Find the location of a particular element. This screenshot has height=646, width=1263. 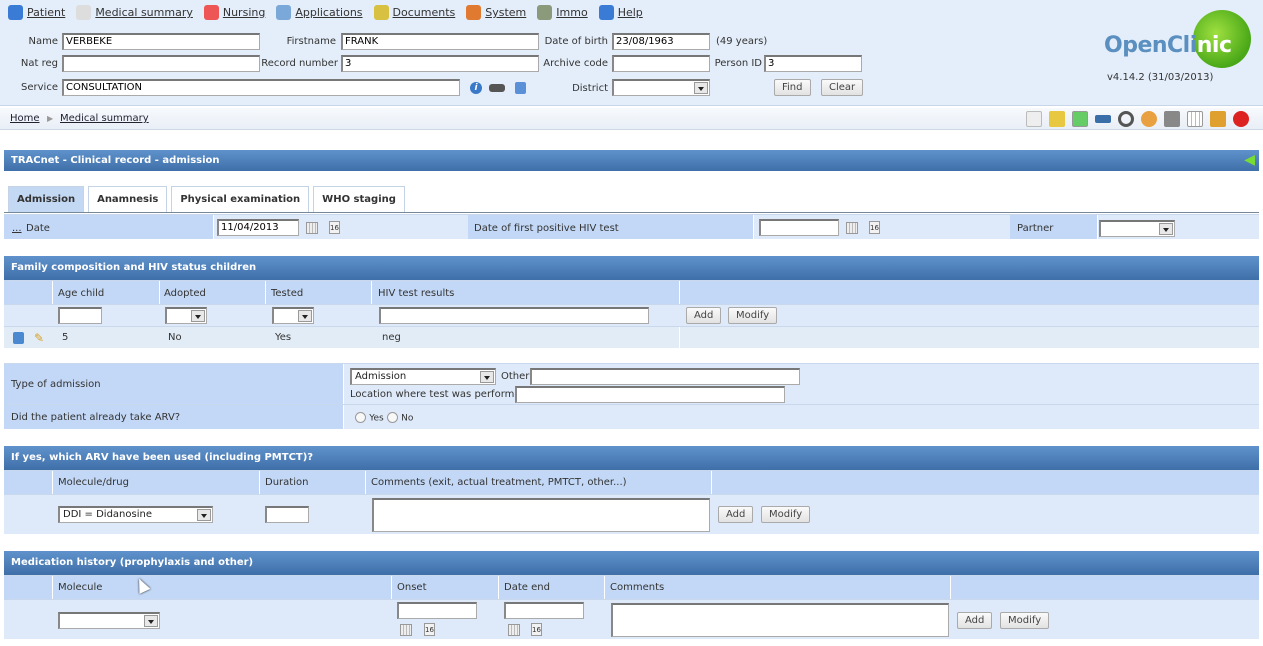

firstname-label: Firstname is located at coordinates (311, 41).